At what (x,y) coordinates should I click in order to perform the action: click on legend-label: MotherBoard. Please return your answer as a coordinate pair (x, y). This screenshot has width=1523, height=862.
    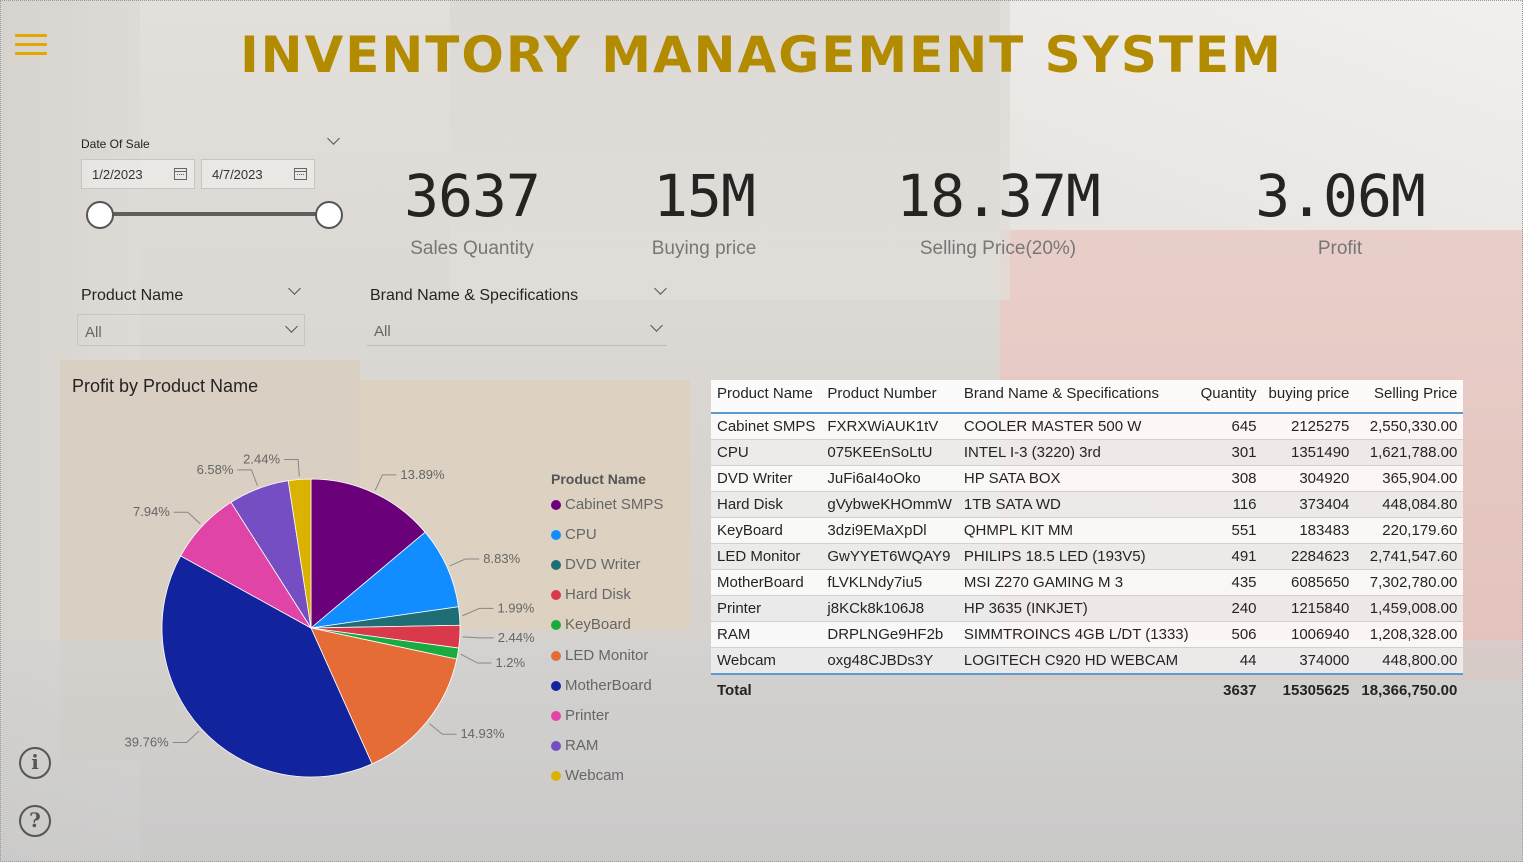
    Looking at the image, I should click on (608, 685).